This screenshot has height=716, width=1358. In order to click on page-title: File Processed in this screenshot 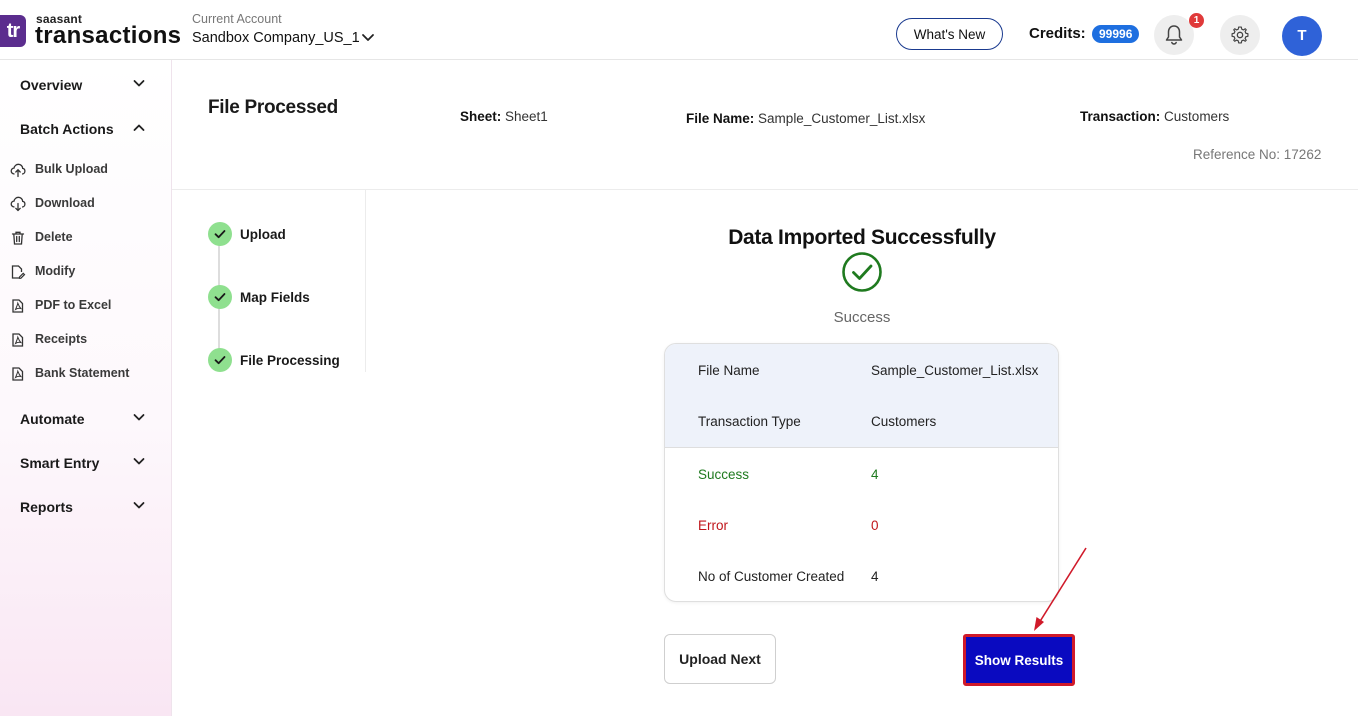, I will do `click(273, 107)`.